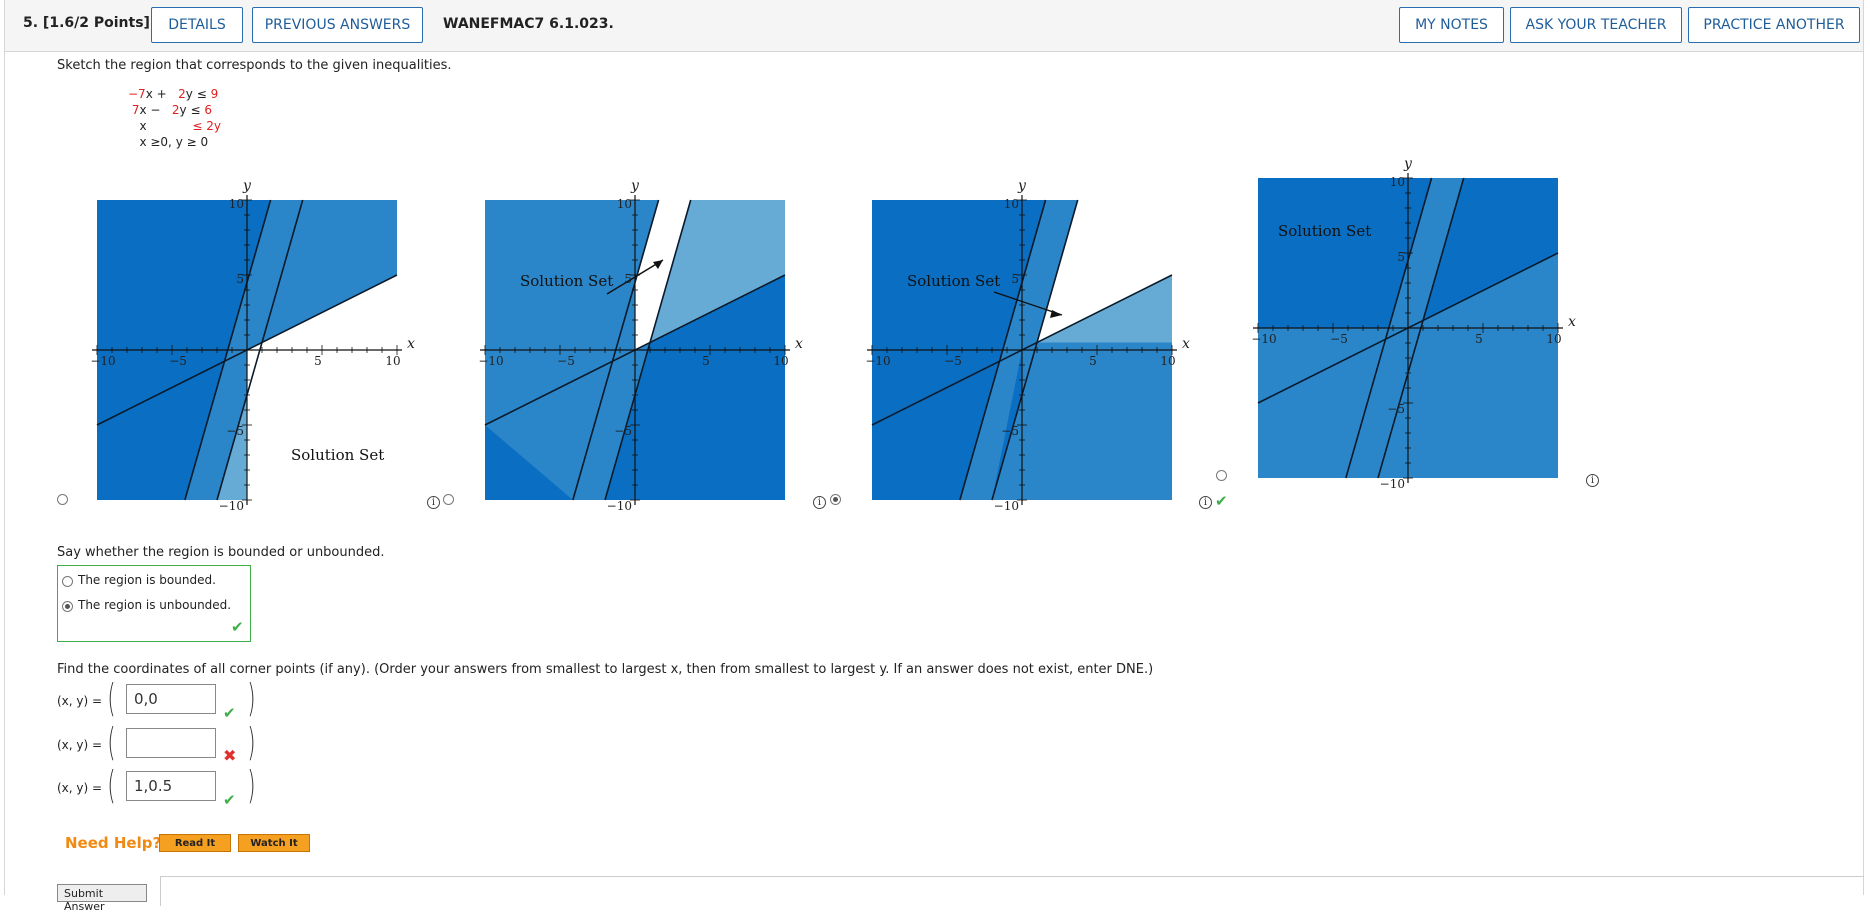  What do you see at coordinates (171, 699) in the screenshot?
I see `corner-input-1: 0,0` at bounding box center [171, 699].